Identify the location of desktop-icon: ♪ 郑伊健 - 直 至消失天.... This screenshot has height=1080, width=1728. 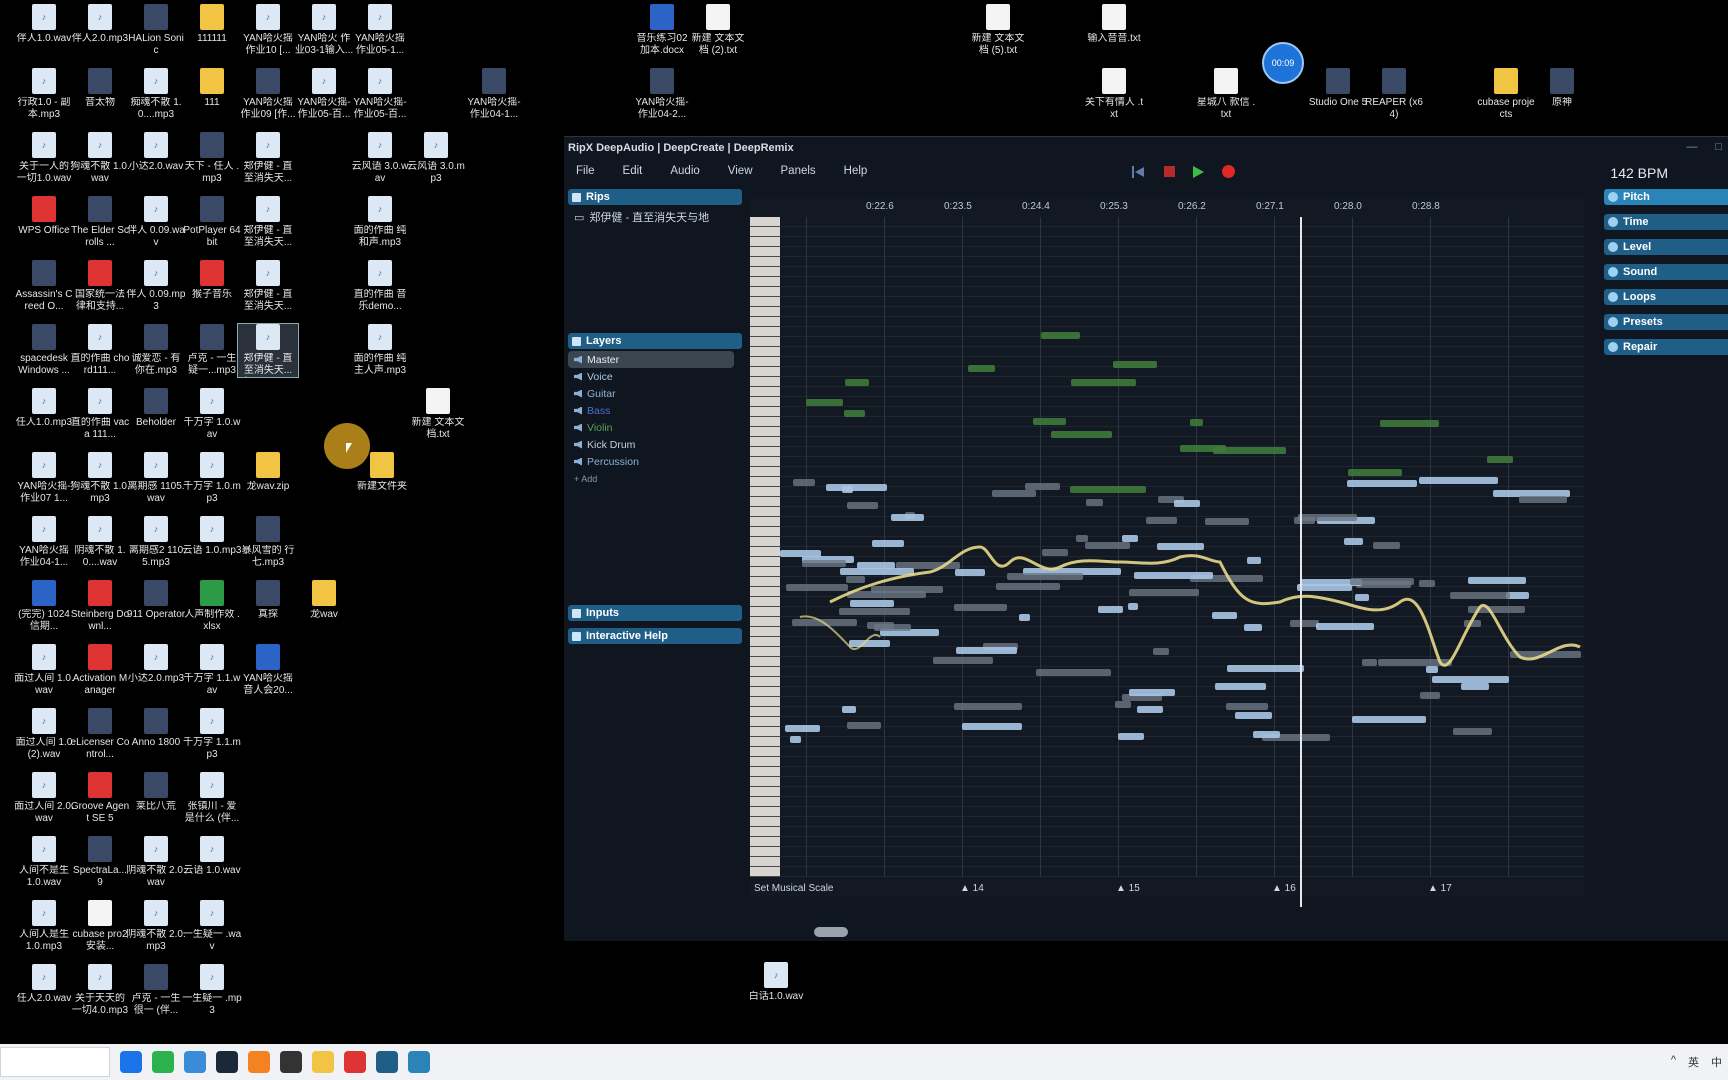
(268, 222).